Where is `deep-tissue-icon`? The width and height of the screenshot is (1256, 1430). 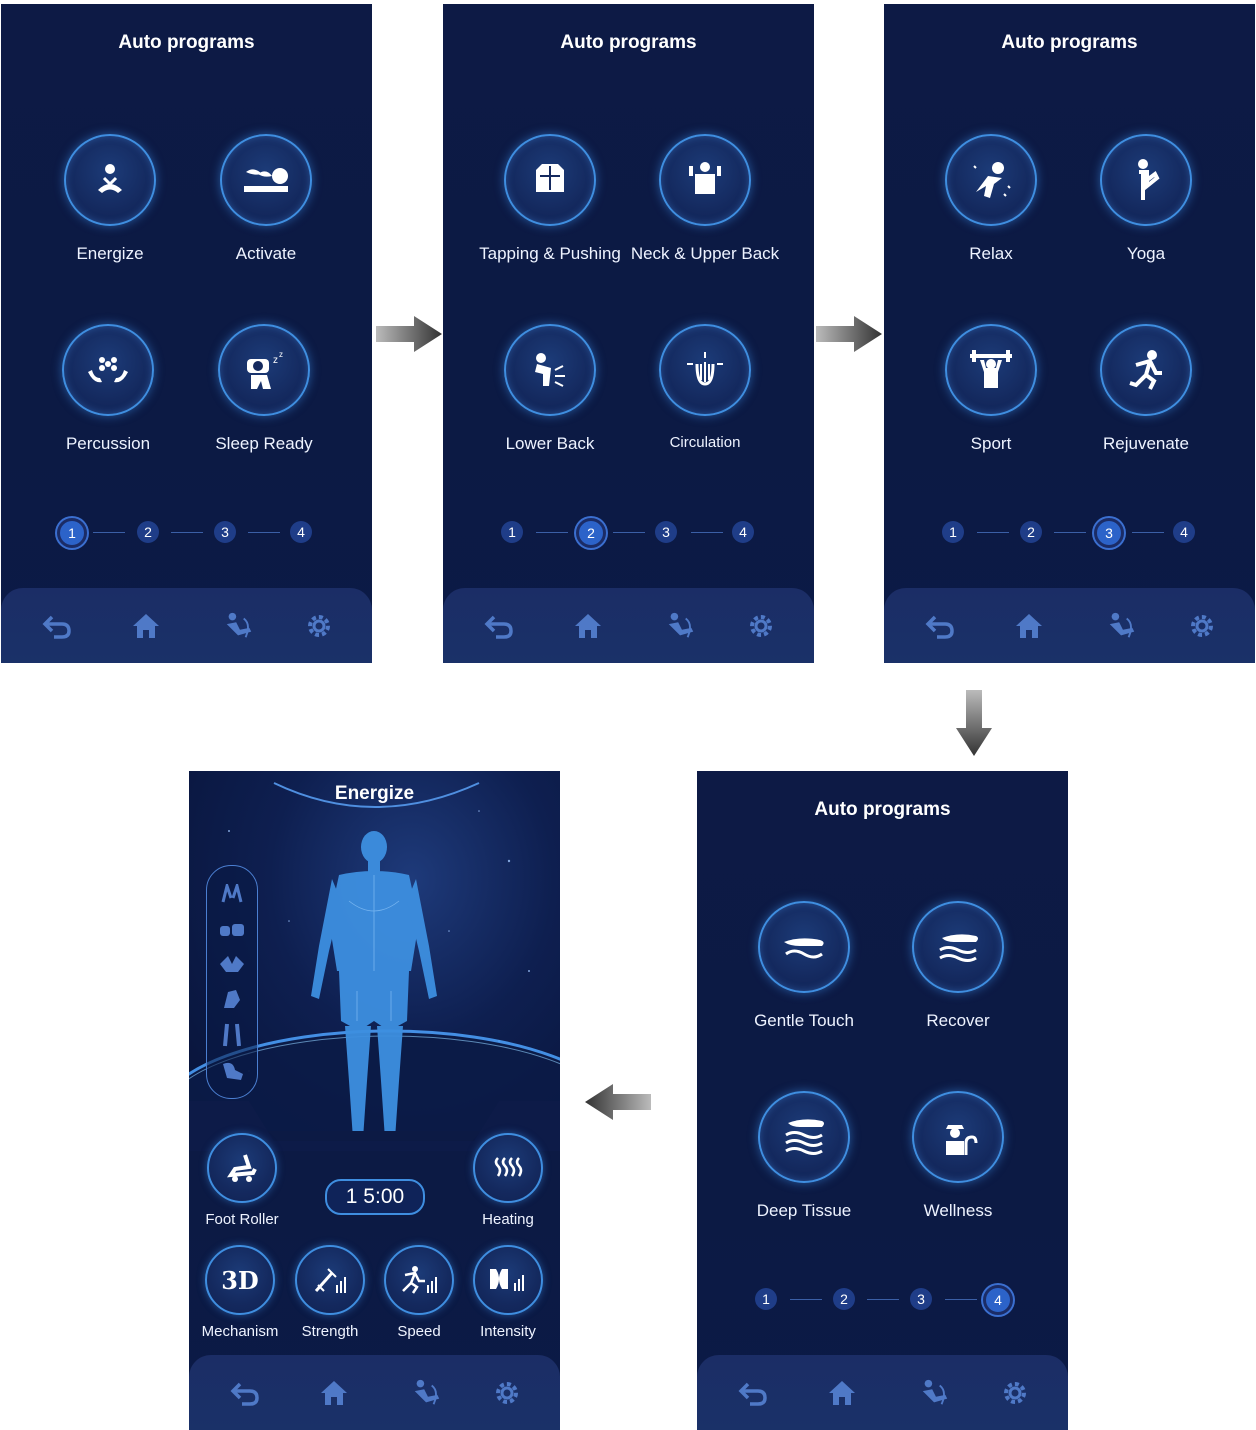 deep-tissue-icon is located at coordinates (804, 1137).